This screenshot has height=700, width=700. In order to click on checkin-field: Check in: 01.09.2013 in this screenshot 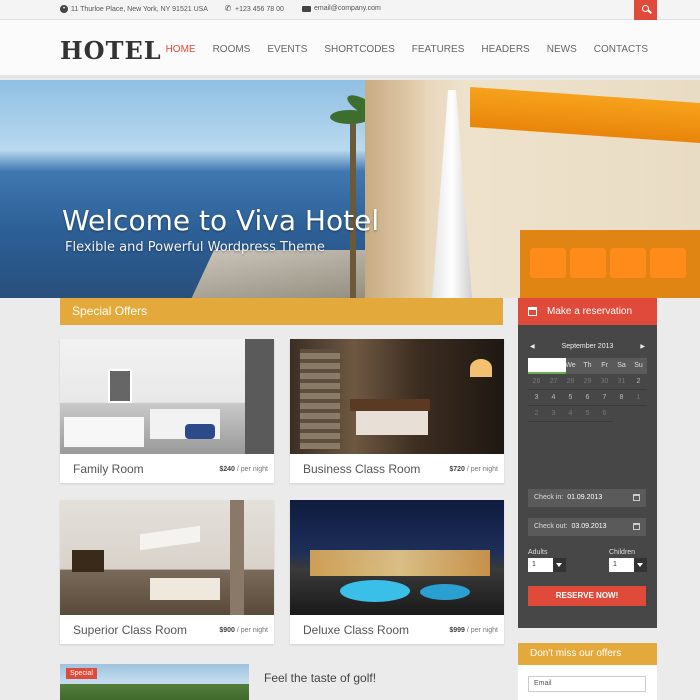, I will do `click(587, 498)`.